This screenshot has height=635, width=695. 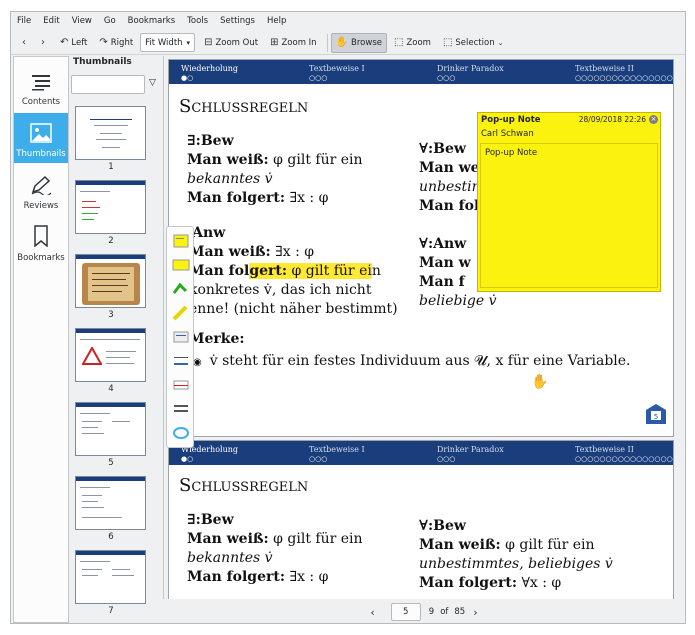 I want to click on thumbnails-icon, so click(x=41, y=133).